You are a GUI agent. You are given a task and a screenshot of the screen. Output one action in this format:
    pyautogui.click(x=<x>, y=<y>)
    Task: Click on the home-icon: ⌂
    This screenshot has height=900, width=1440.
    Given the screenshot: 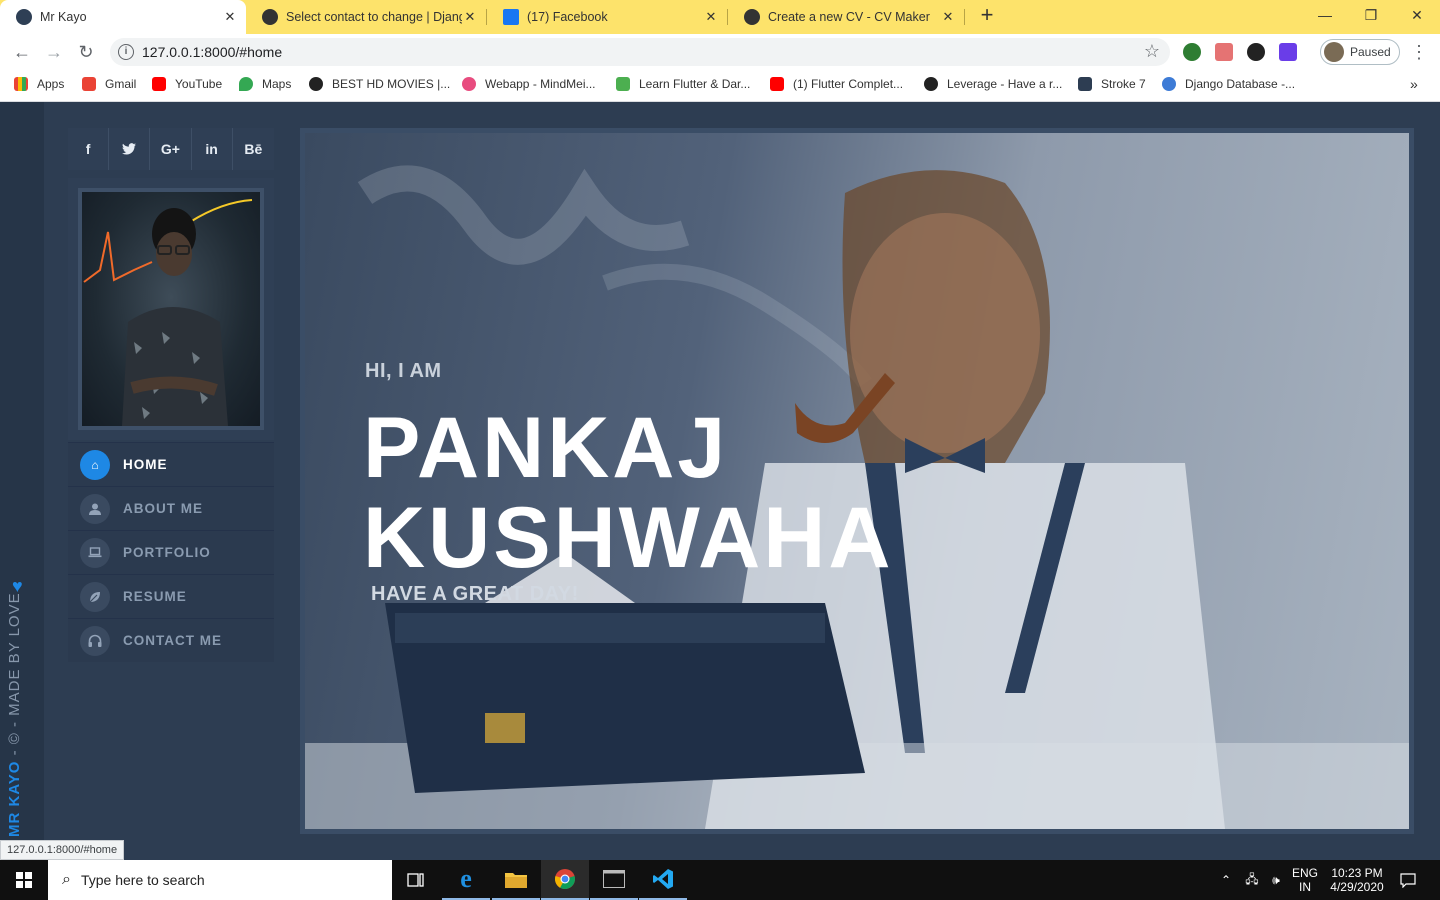 What is the action you would take?
    pyautogui.click(x=95, y=464)
    